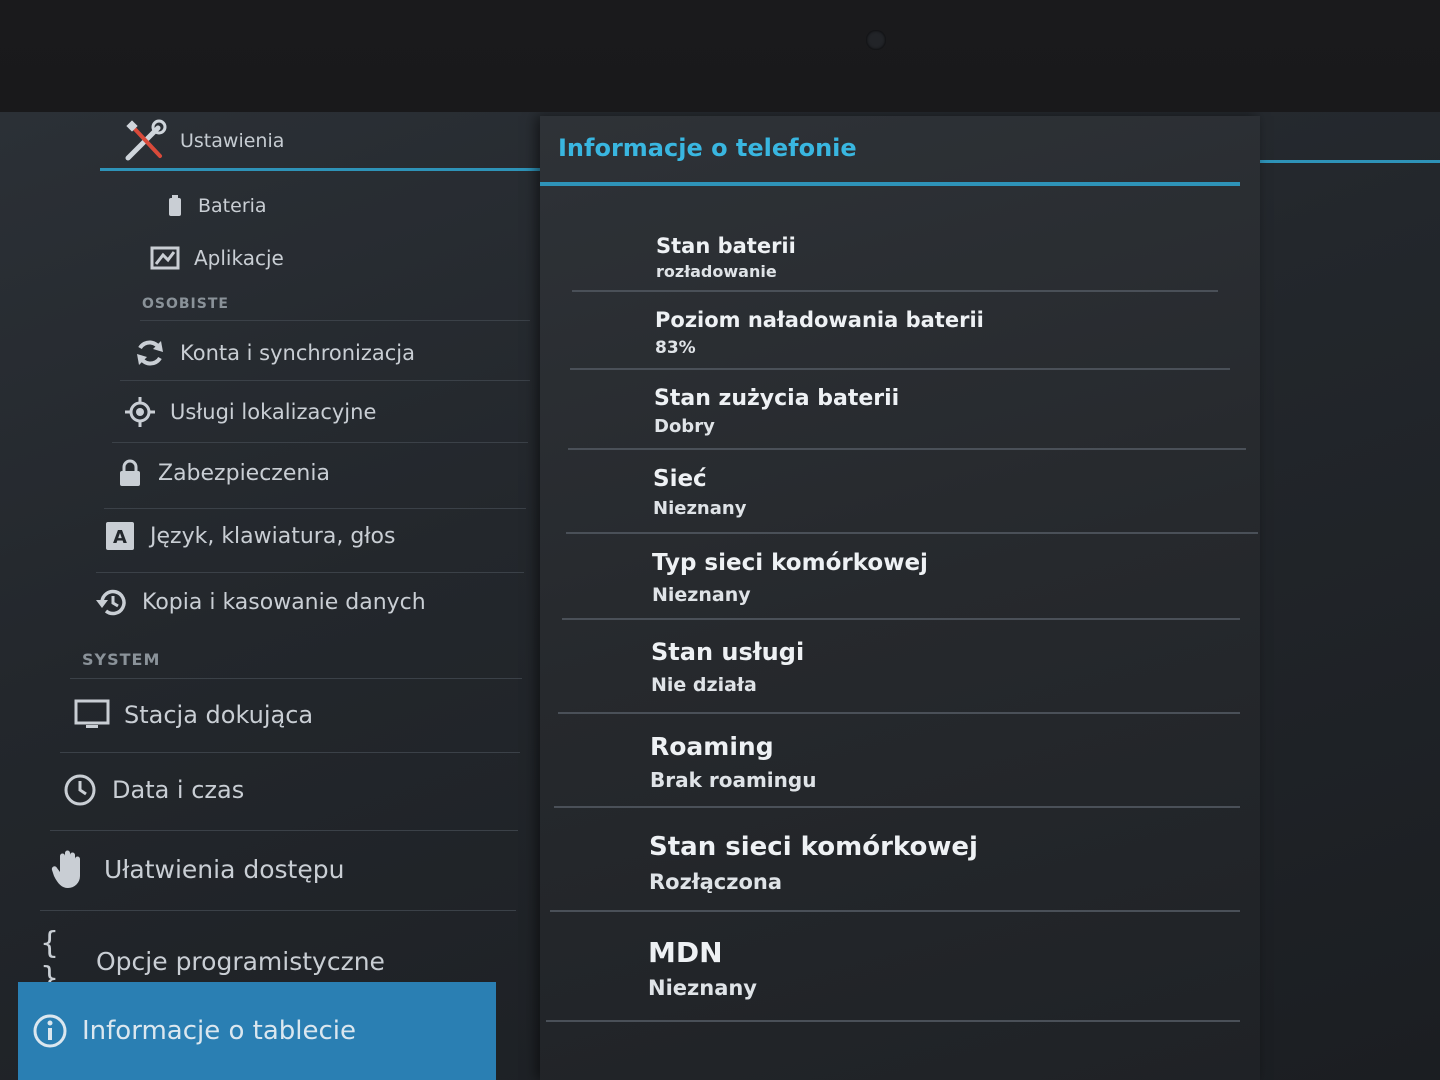  I want to click on hand-icon, so click(70, 869).